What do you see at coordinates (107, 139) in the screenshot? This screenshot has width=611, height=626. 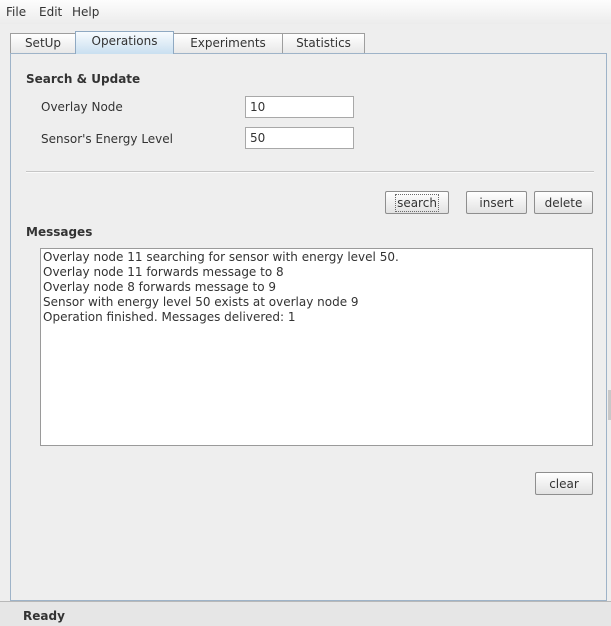 I see `energy-level-label: Sensor's Energy Level` at bounding box center [107, 139].